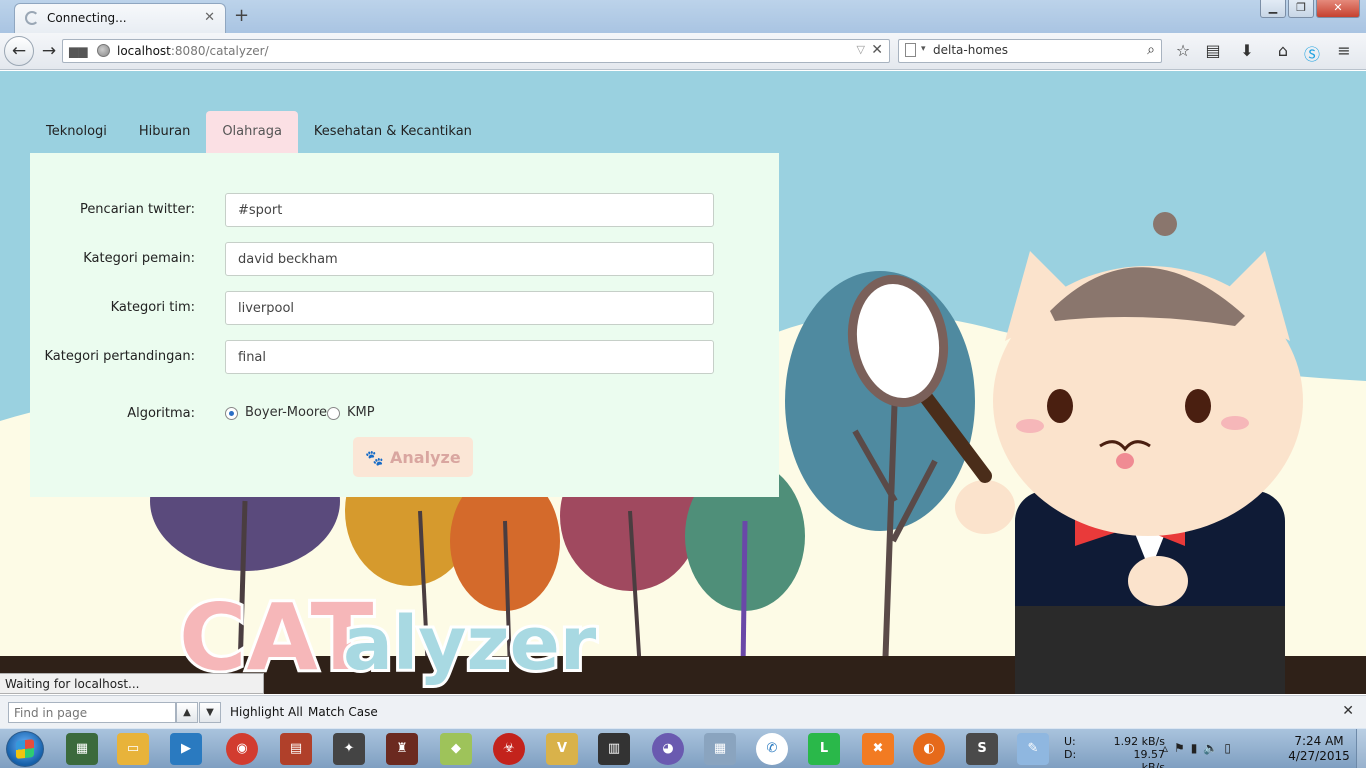 This screenshot has height=768, width=1366. What do you see at coordinates (210, 712) in the screenshot?
I see `find-next-icon: ▼` at bounding box center [210, 712].